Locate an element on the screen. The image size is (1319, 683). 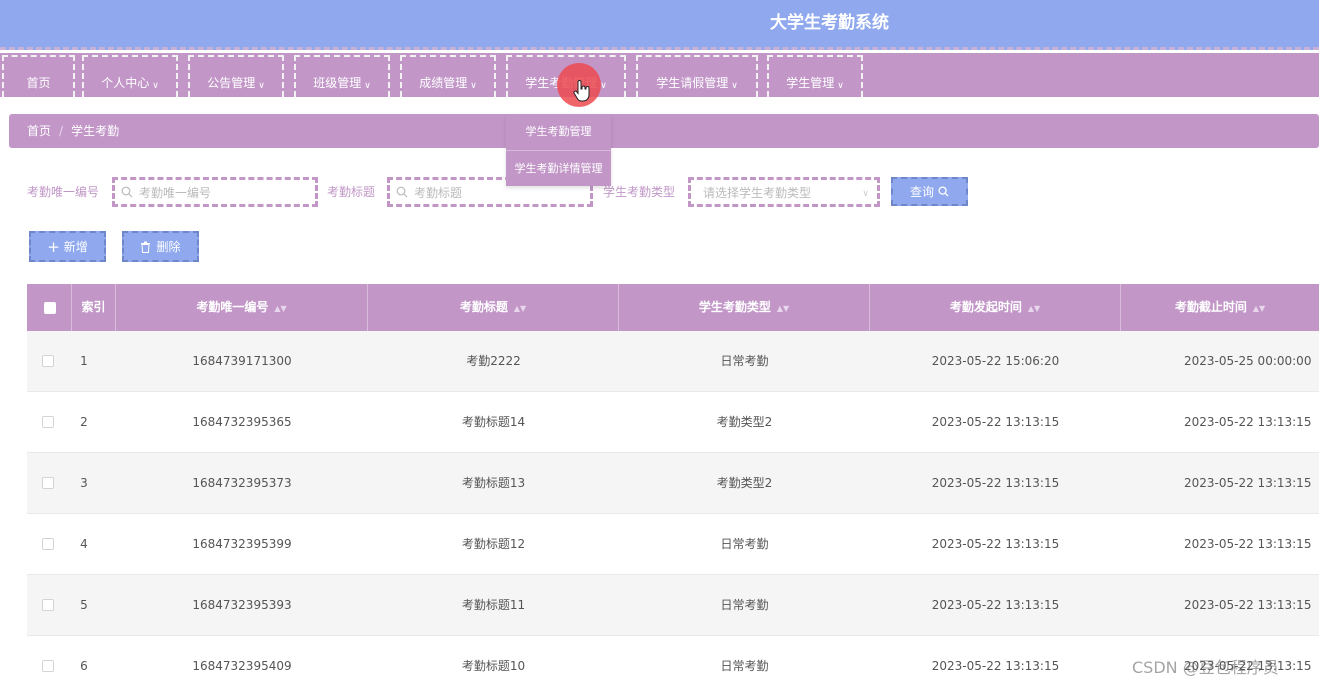
breadcrumb-home: 首页 is located at coordinates (39, 131).